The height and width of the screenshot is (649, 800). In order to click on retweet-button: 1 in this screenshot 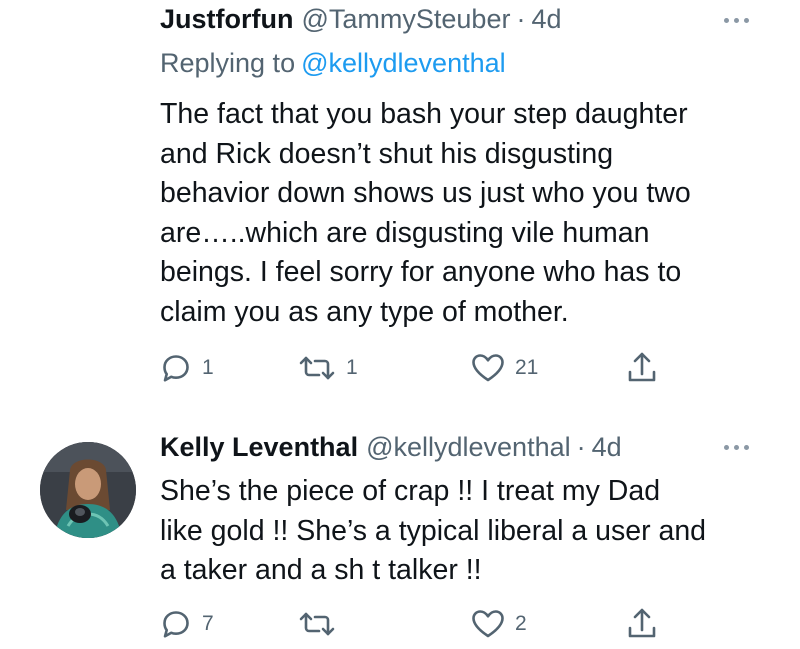, I will do `click(328, 368)`.